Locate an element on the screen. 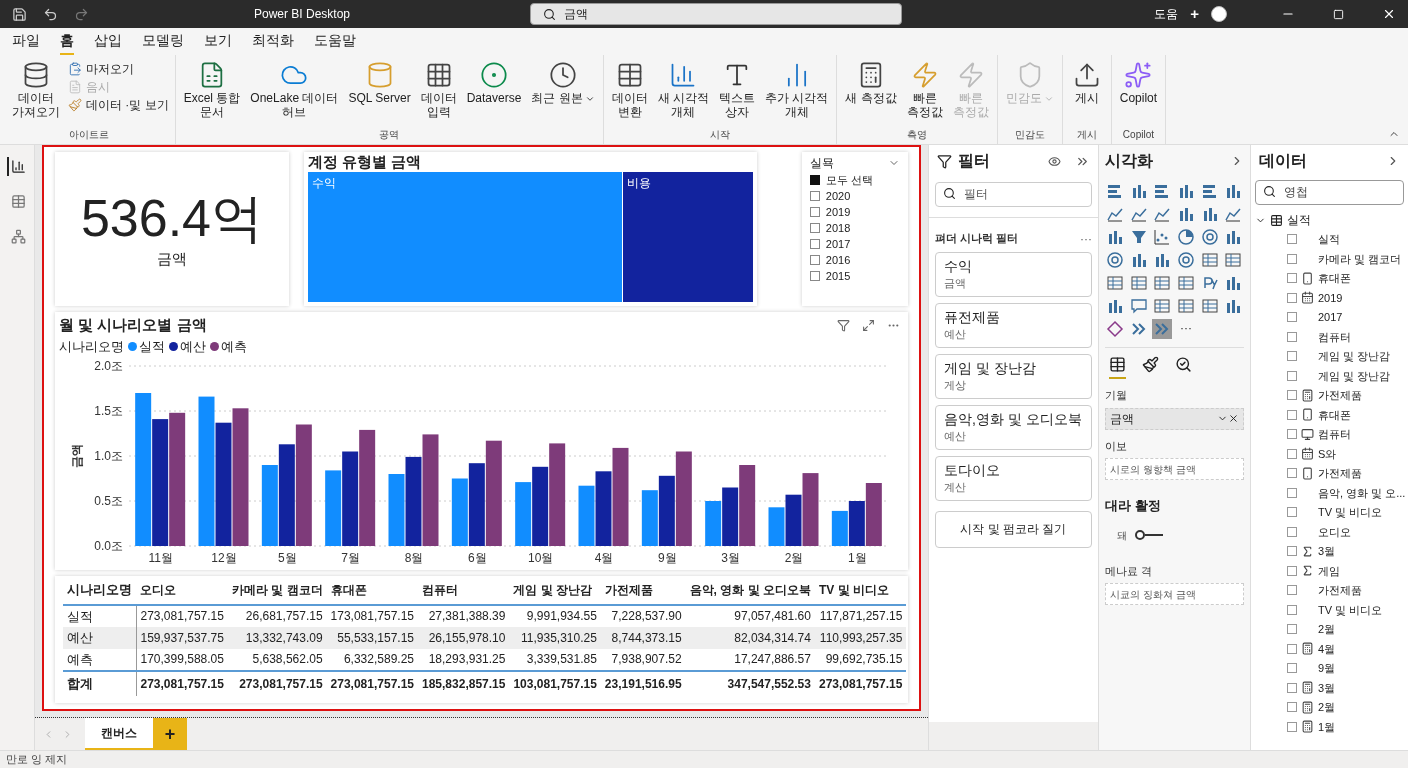 Image resolution: width=1408 pixels, height=768 pixels. ribbon-button: OneLake 데이터 허브 is located at coordinates (294, 89).